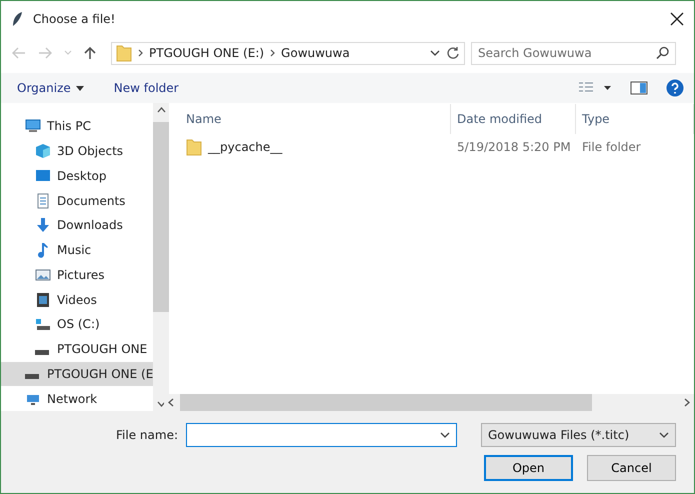 The width and height of the screenshot is (695, 494). What do you see at coordinates (677, 19) in the screenshot?
I see `close-icon` at bounding box center [677, 19].